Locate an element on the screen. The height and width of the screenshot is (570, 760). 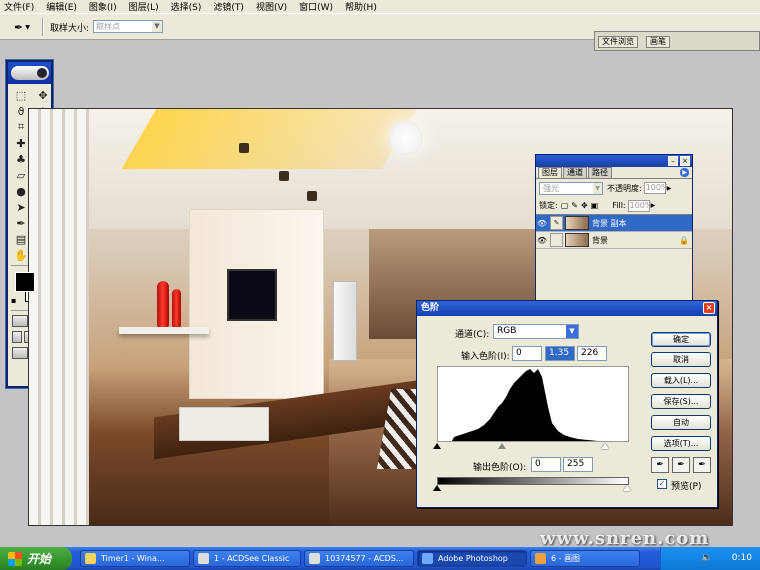
taskbar-item: 6 - 画图 is located at coordinates (585, 558).